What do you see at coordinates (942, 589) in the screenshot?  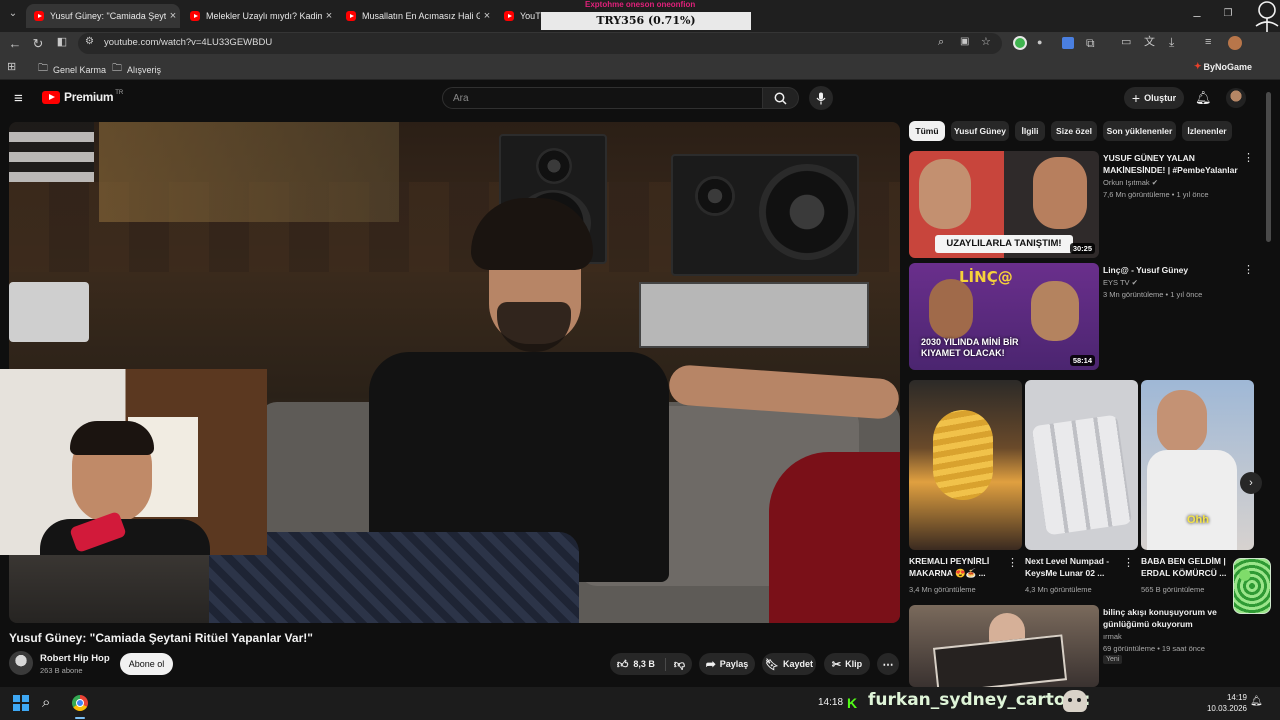 I see `short-1-views: 3,4 Mn görüntüleme` at bounding box center [942, 589].